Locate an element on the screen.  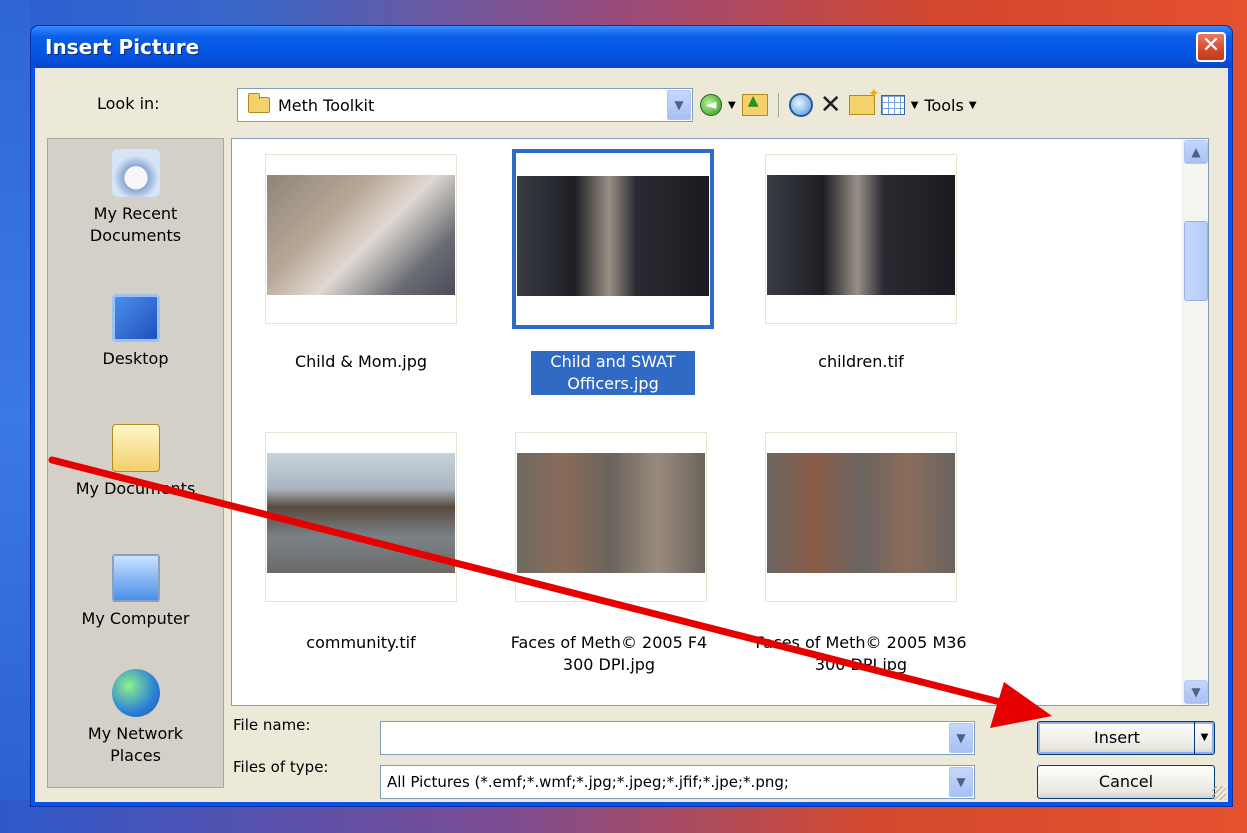
insert-label: Insert is located at coordinates (1117, 737).